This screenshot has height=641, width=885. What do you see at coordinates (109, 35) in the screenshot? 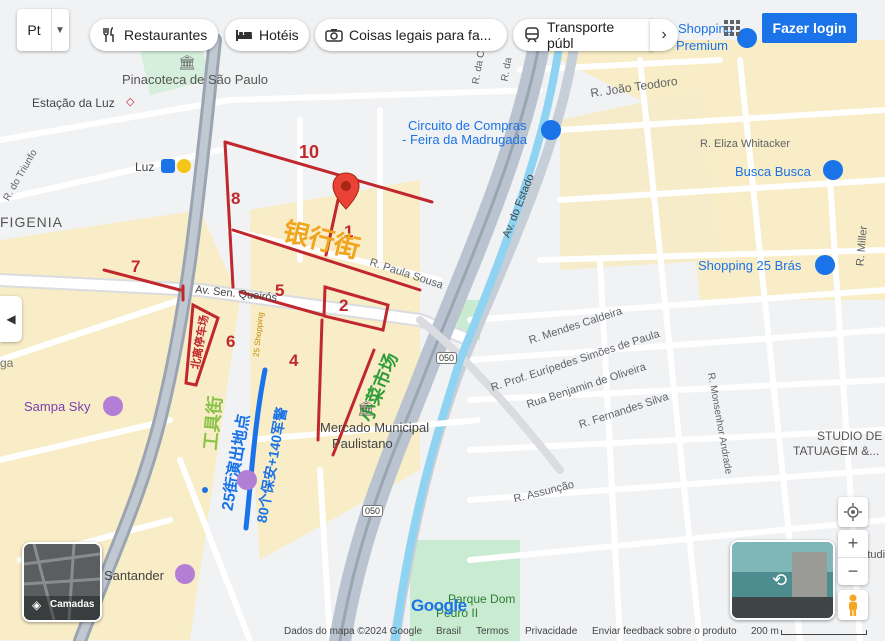
I see `fork-knife-icon` at bounding box center [109, 35].